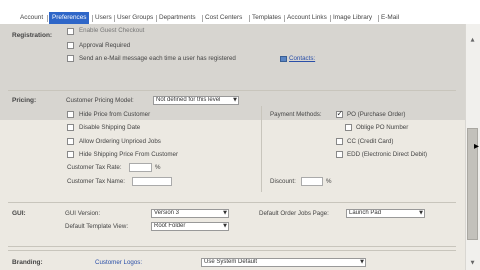 The image size is (480, 270). I want to click on gui-version-select: Version 3 ▼, so click(190, 213).